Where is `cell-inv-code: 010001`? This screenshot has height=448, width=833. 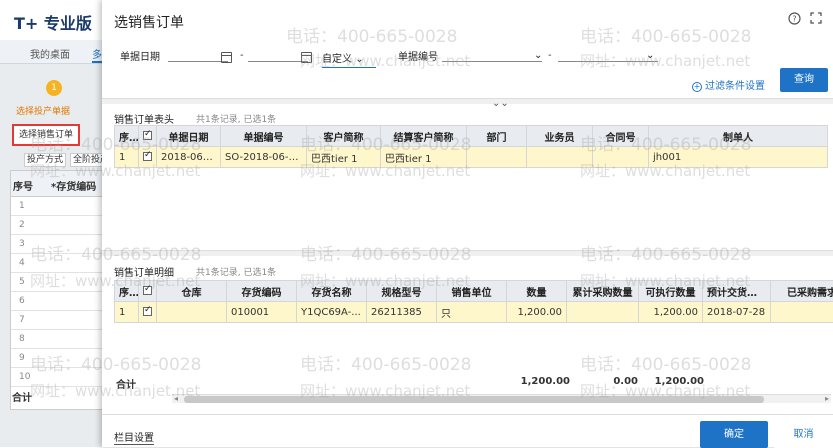 cell-inv-code: 010001 is located at coordinates (262, 312).